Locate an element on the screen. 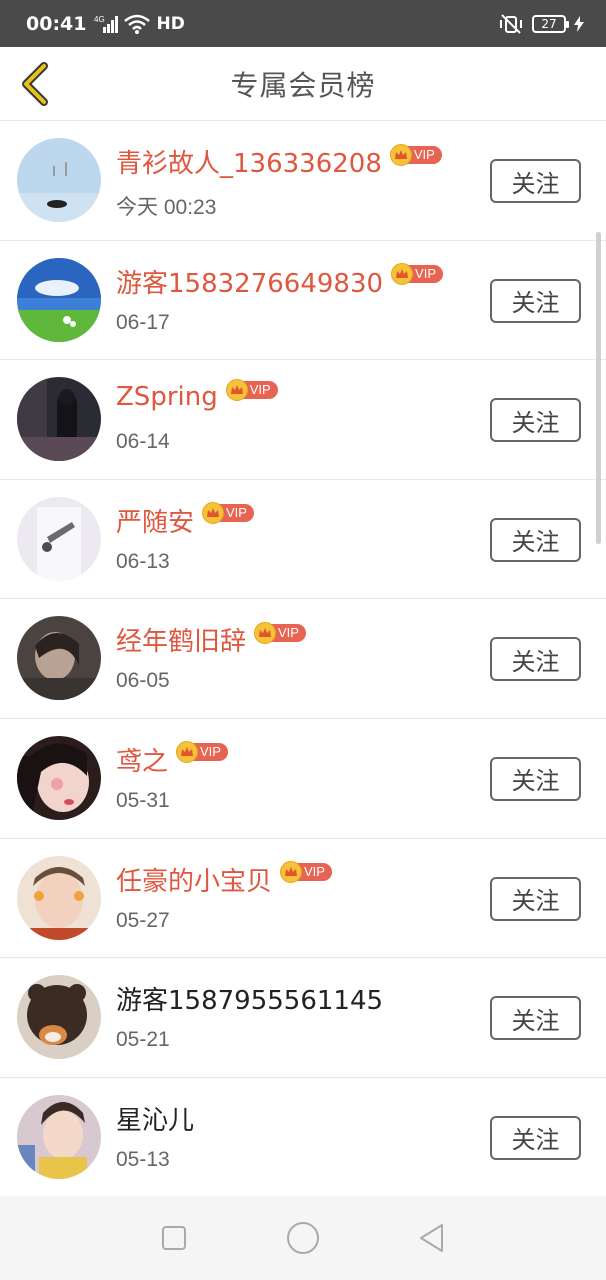 This screenshot has width=606, height=1280. status-left-icons: 4G HD is located at coordinates (139, 23).